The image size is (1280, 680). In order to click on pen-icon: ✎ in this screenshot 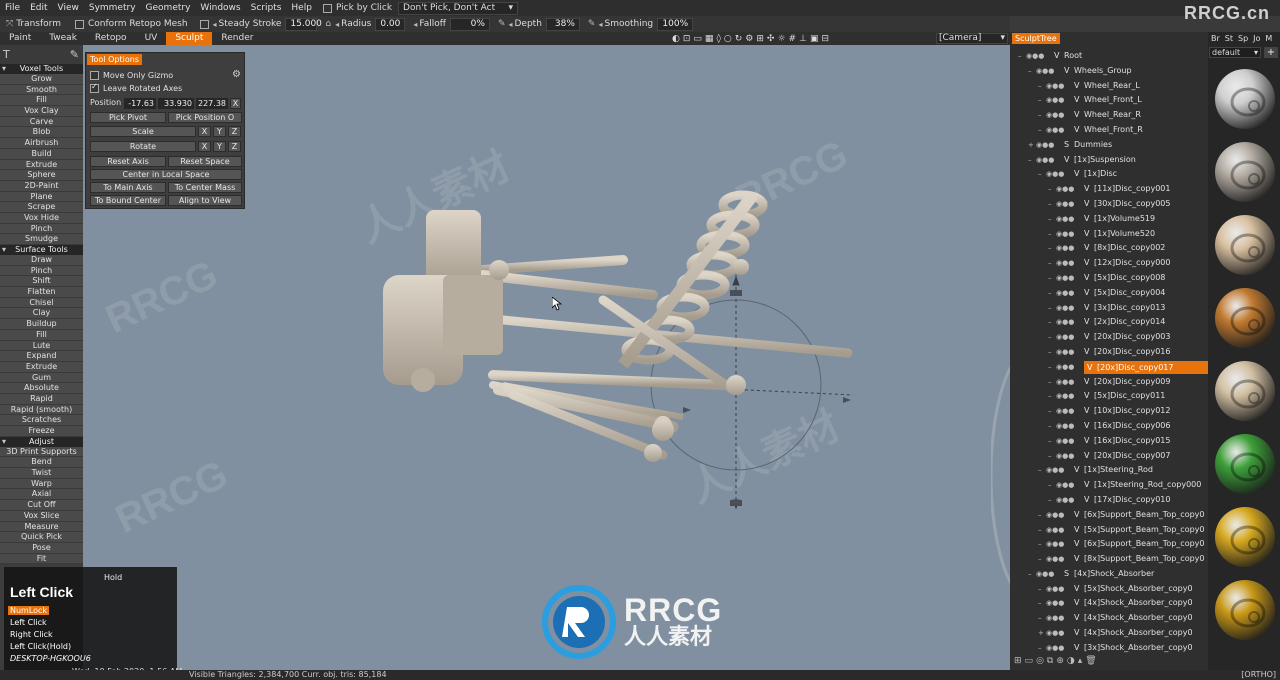, I will do `click(74, 54)`.